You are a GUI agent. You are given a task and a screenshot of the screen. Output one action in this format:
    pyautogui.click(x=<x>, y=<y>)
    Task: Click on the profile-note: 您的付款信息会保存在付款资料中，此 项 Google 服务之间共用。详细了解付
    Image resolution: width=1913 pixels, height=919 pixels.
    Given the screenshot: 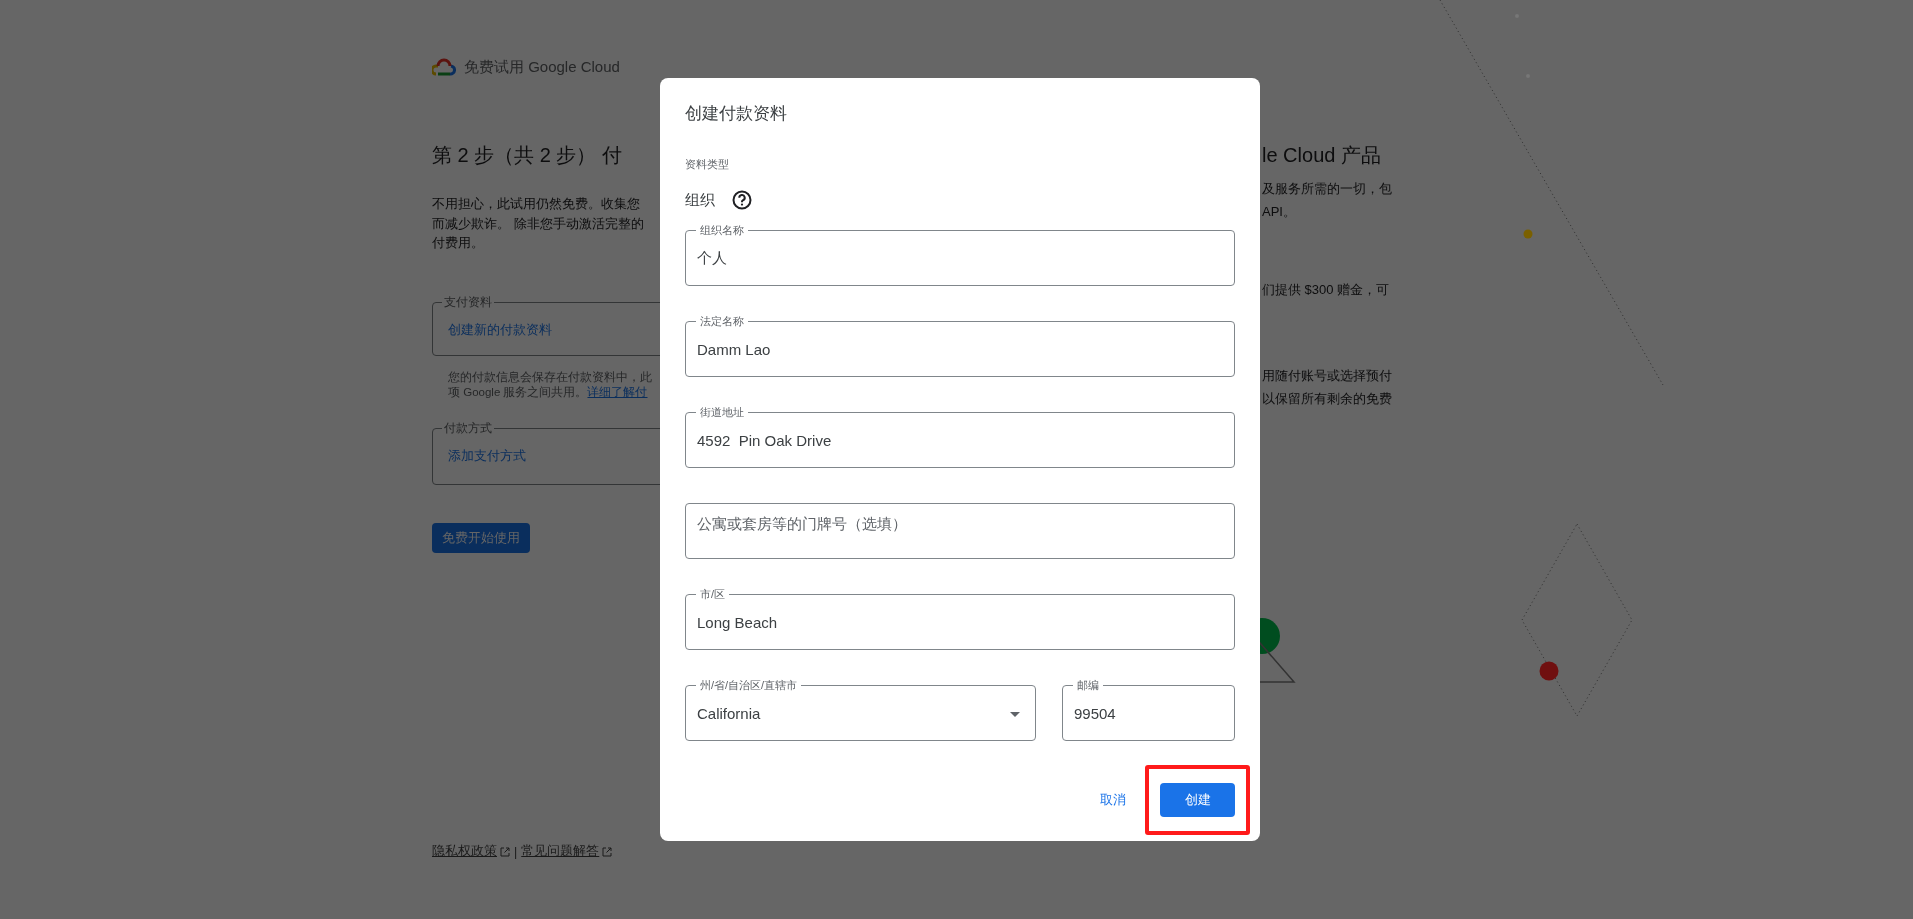 What is the action you would take?
    pyautogui.click(x=550, y=384)
    